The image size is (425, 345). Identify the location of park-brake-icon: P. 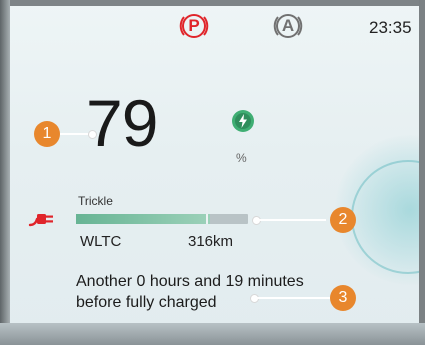
(194, 26).